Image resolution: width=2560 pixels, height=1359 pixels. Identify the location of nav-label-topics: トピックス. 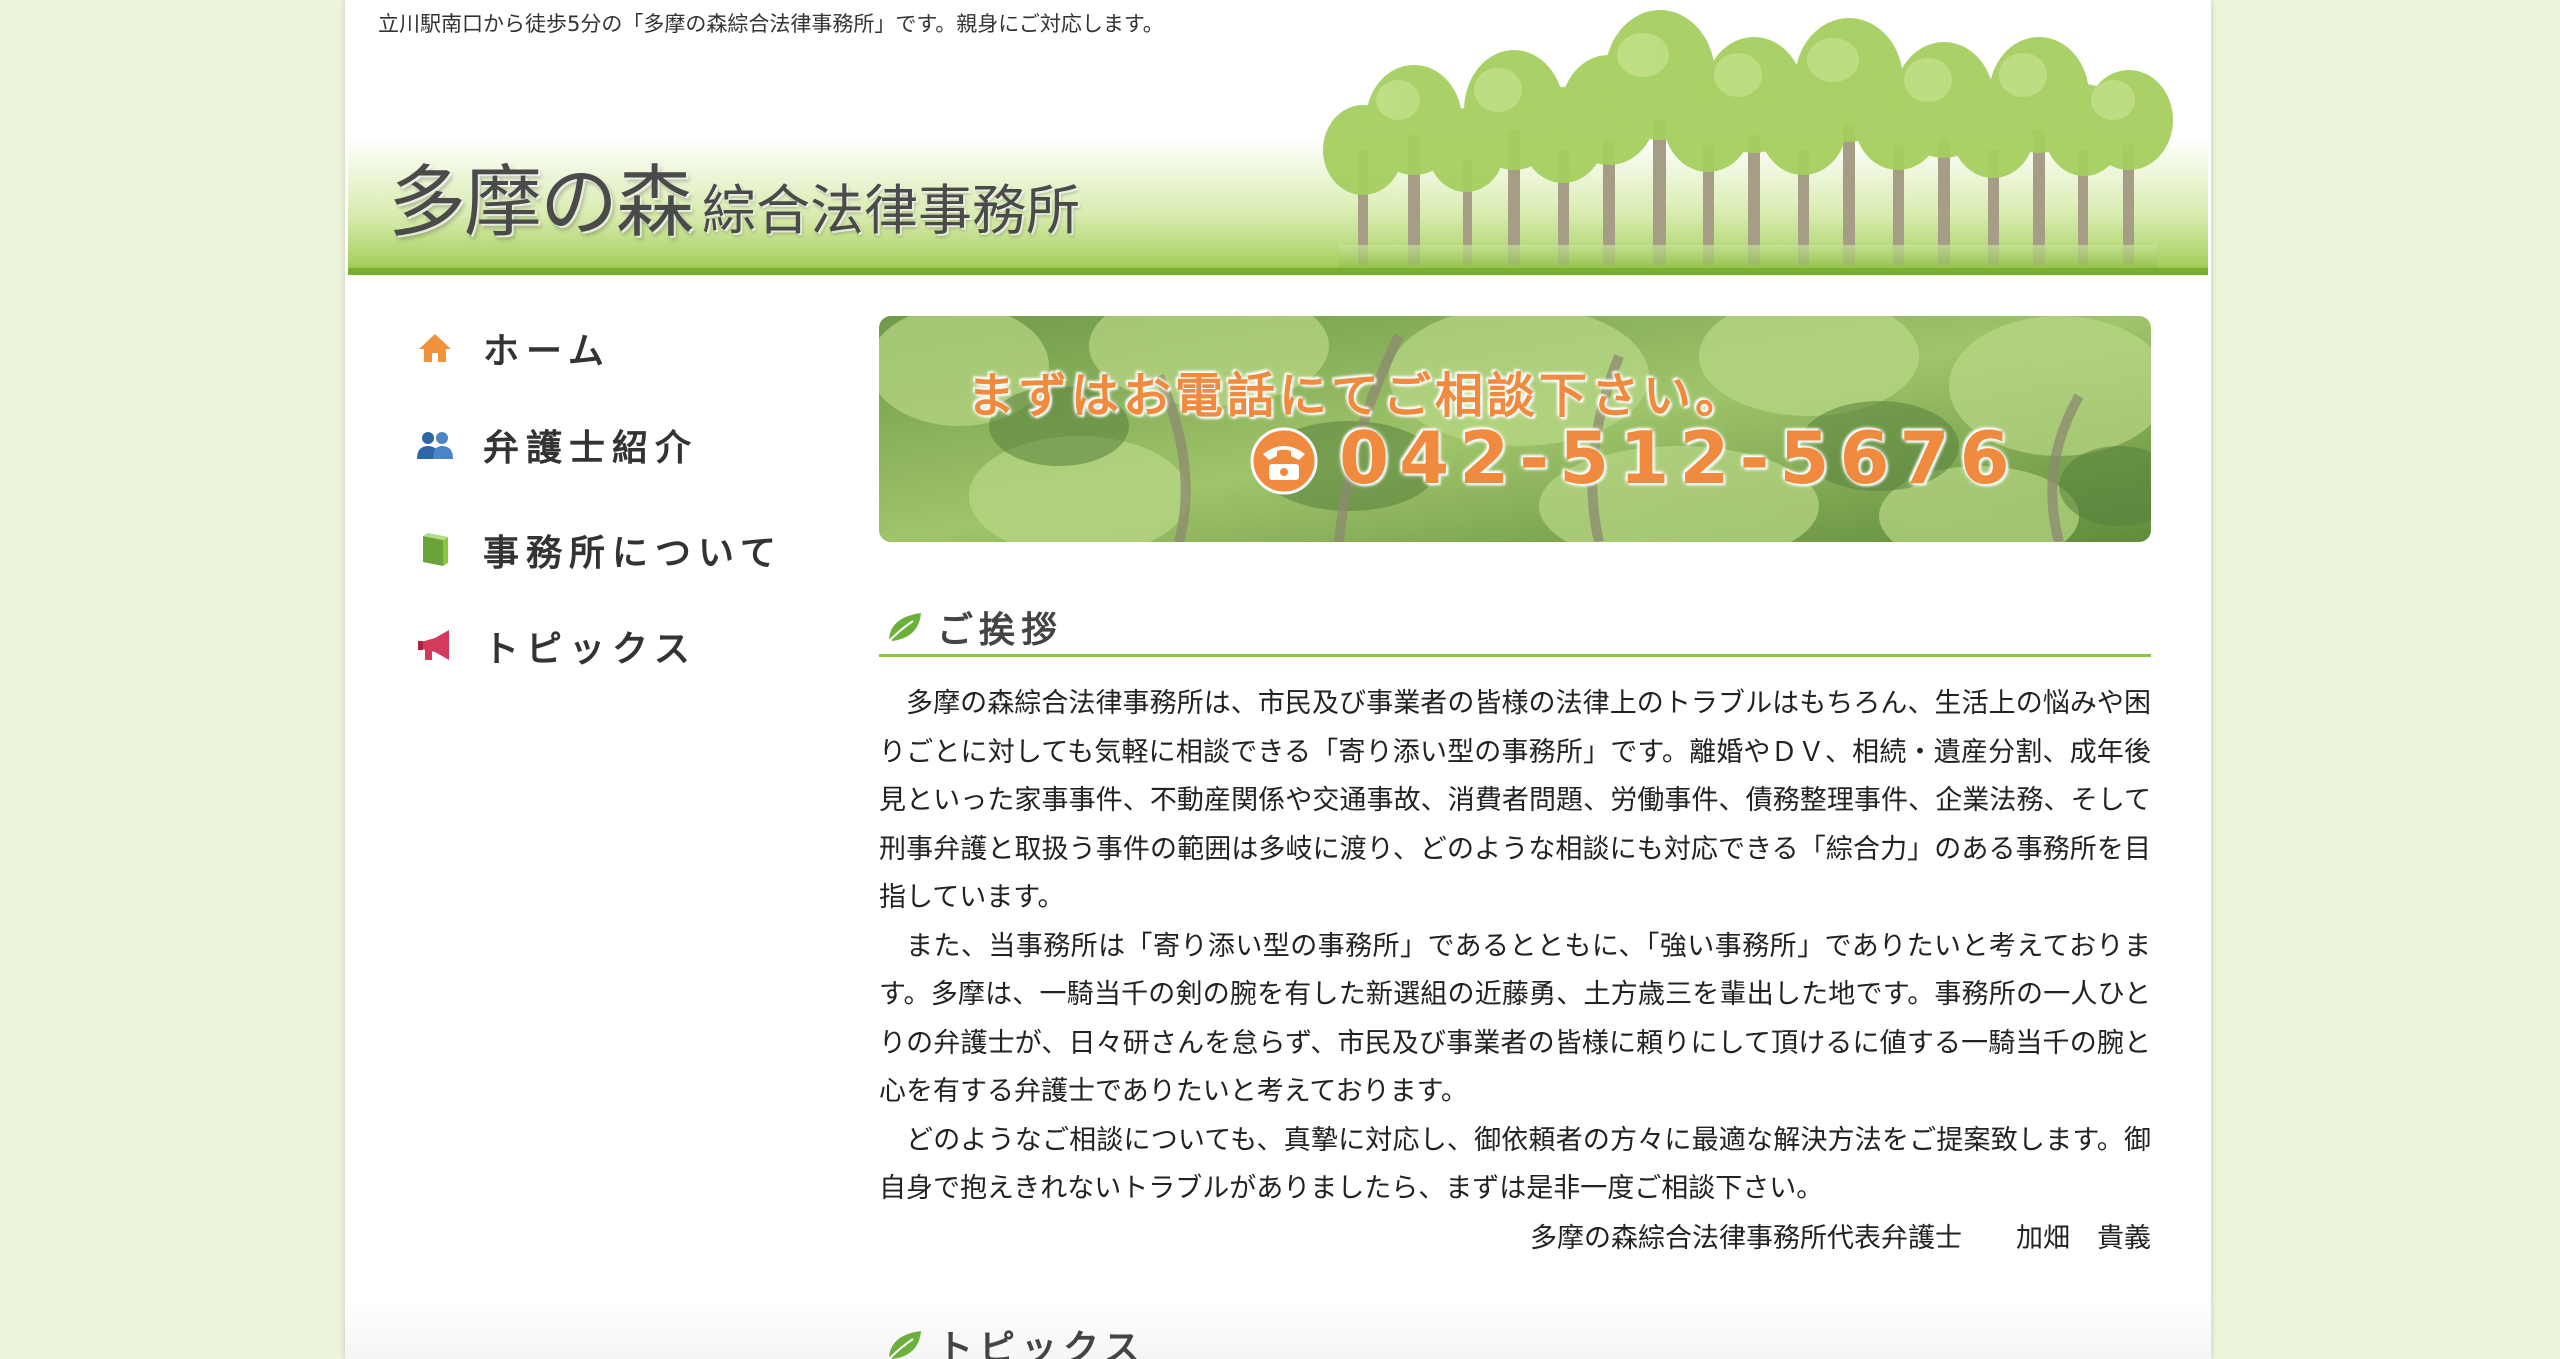
(590, 649).